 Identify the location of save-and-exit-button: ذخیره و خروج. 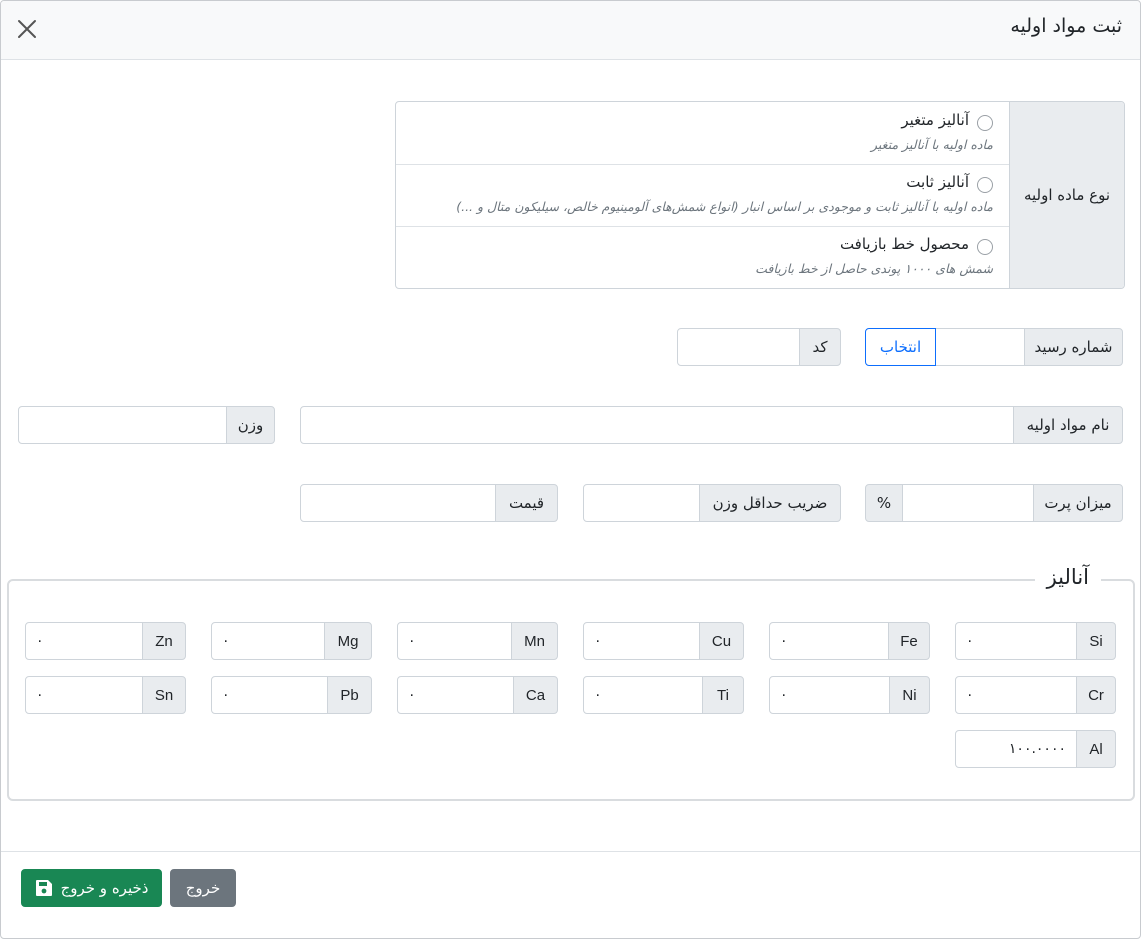
(91, 888).